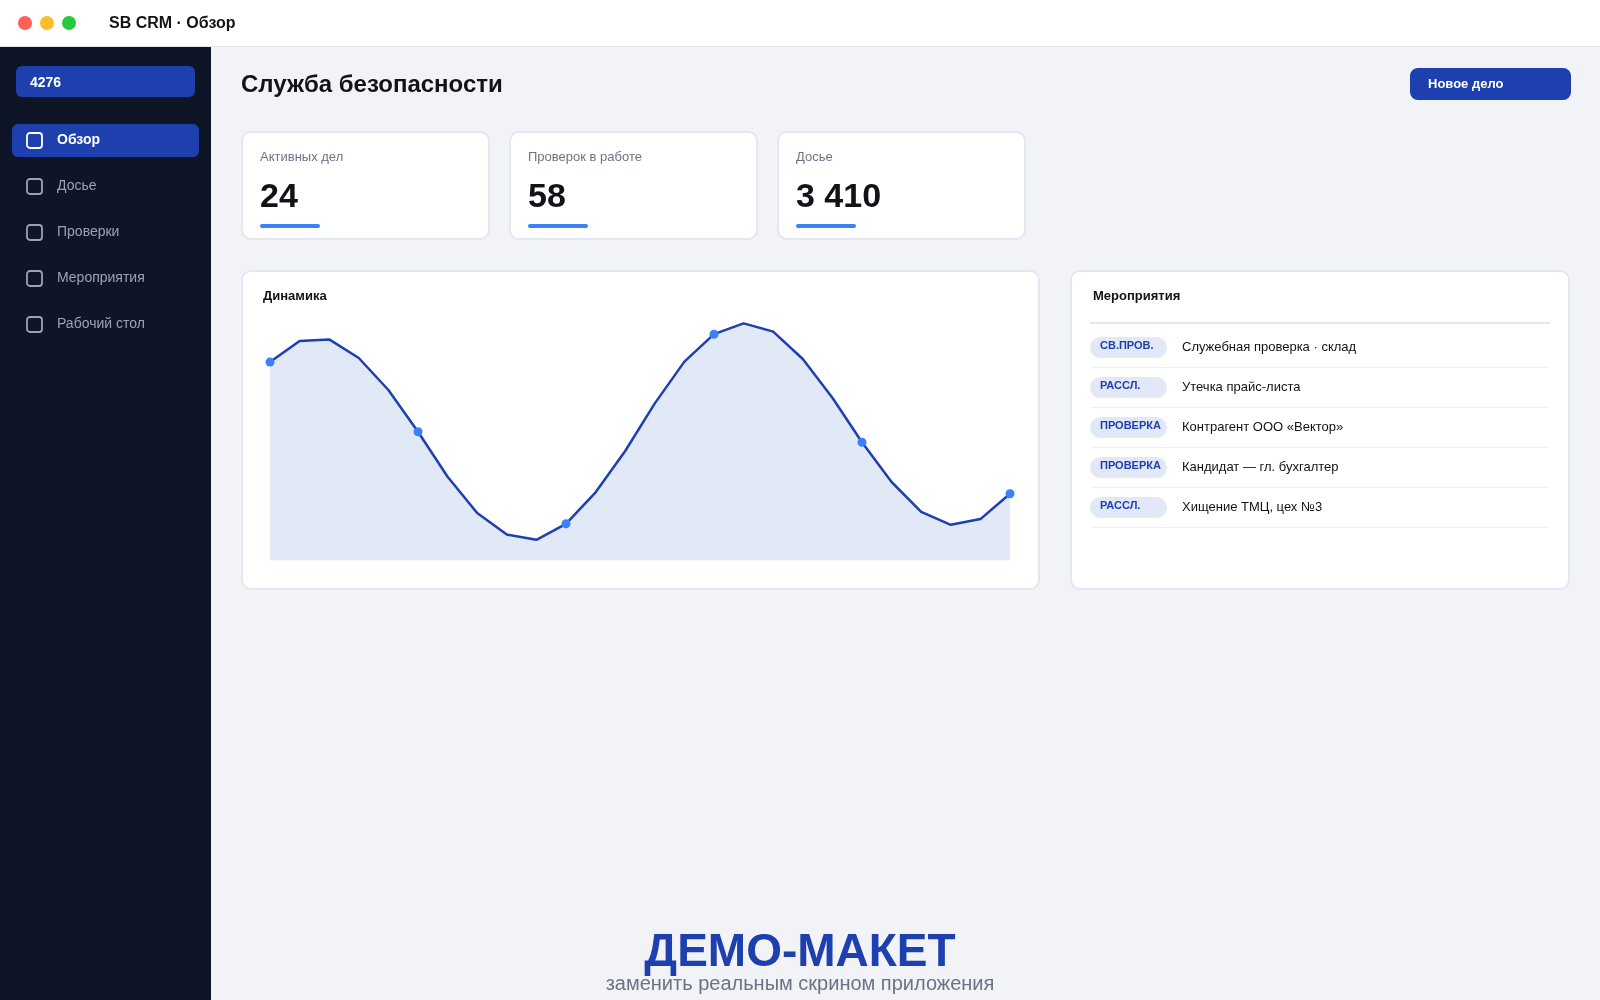 The height and width of the screenshot is (1000, 1600). Describe the element at coordinates (1241, 386) in the screenshot. I see `event-title: Утечка прайс-листа` at that location.